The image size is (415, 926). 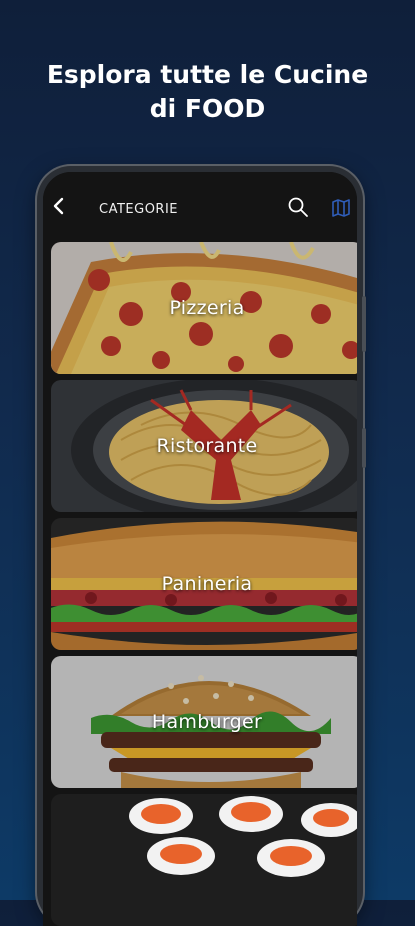 I want to click on promo-headline: Esplora tutte le Cucine di FOOD, so click(x=207, y=92).